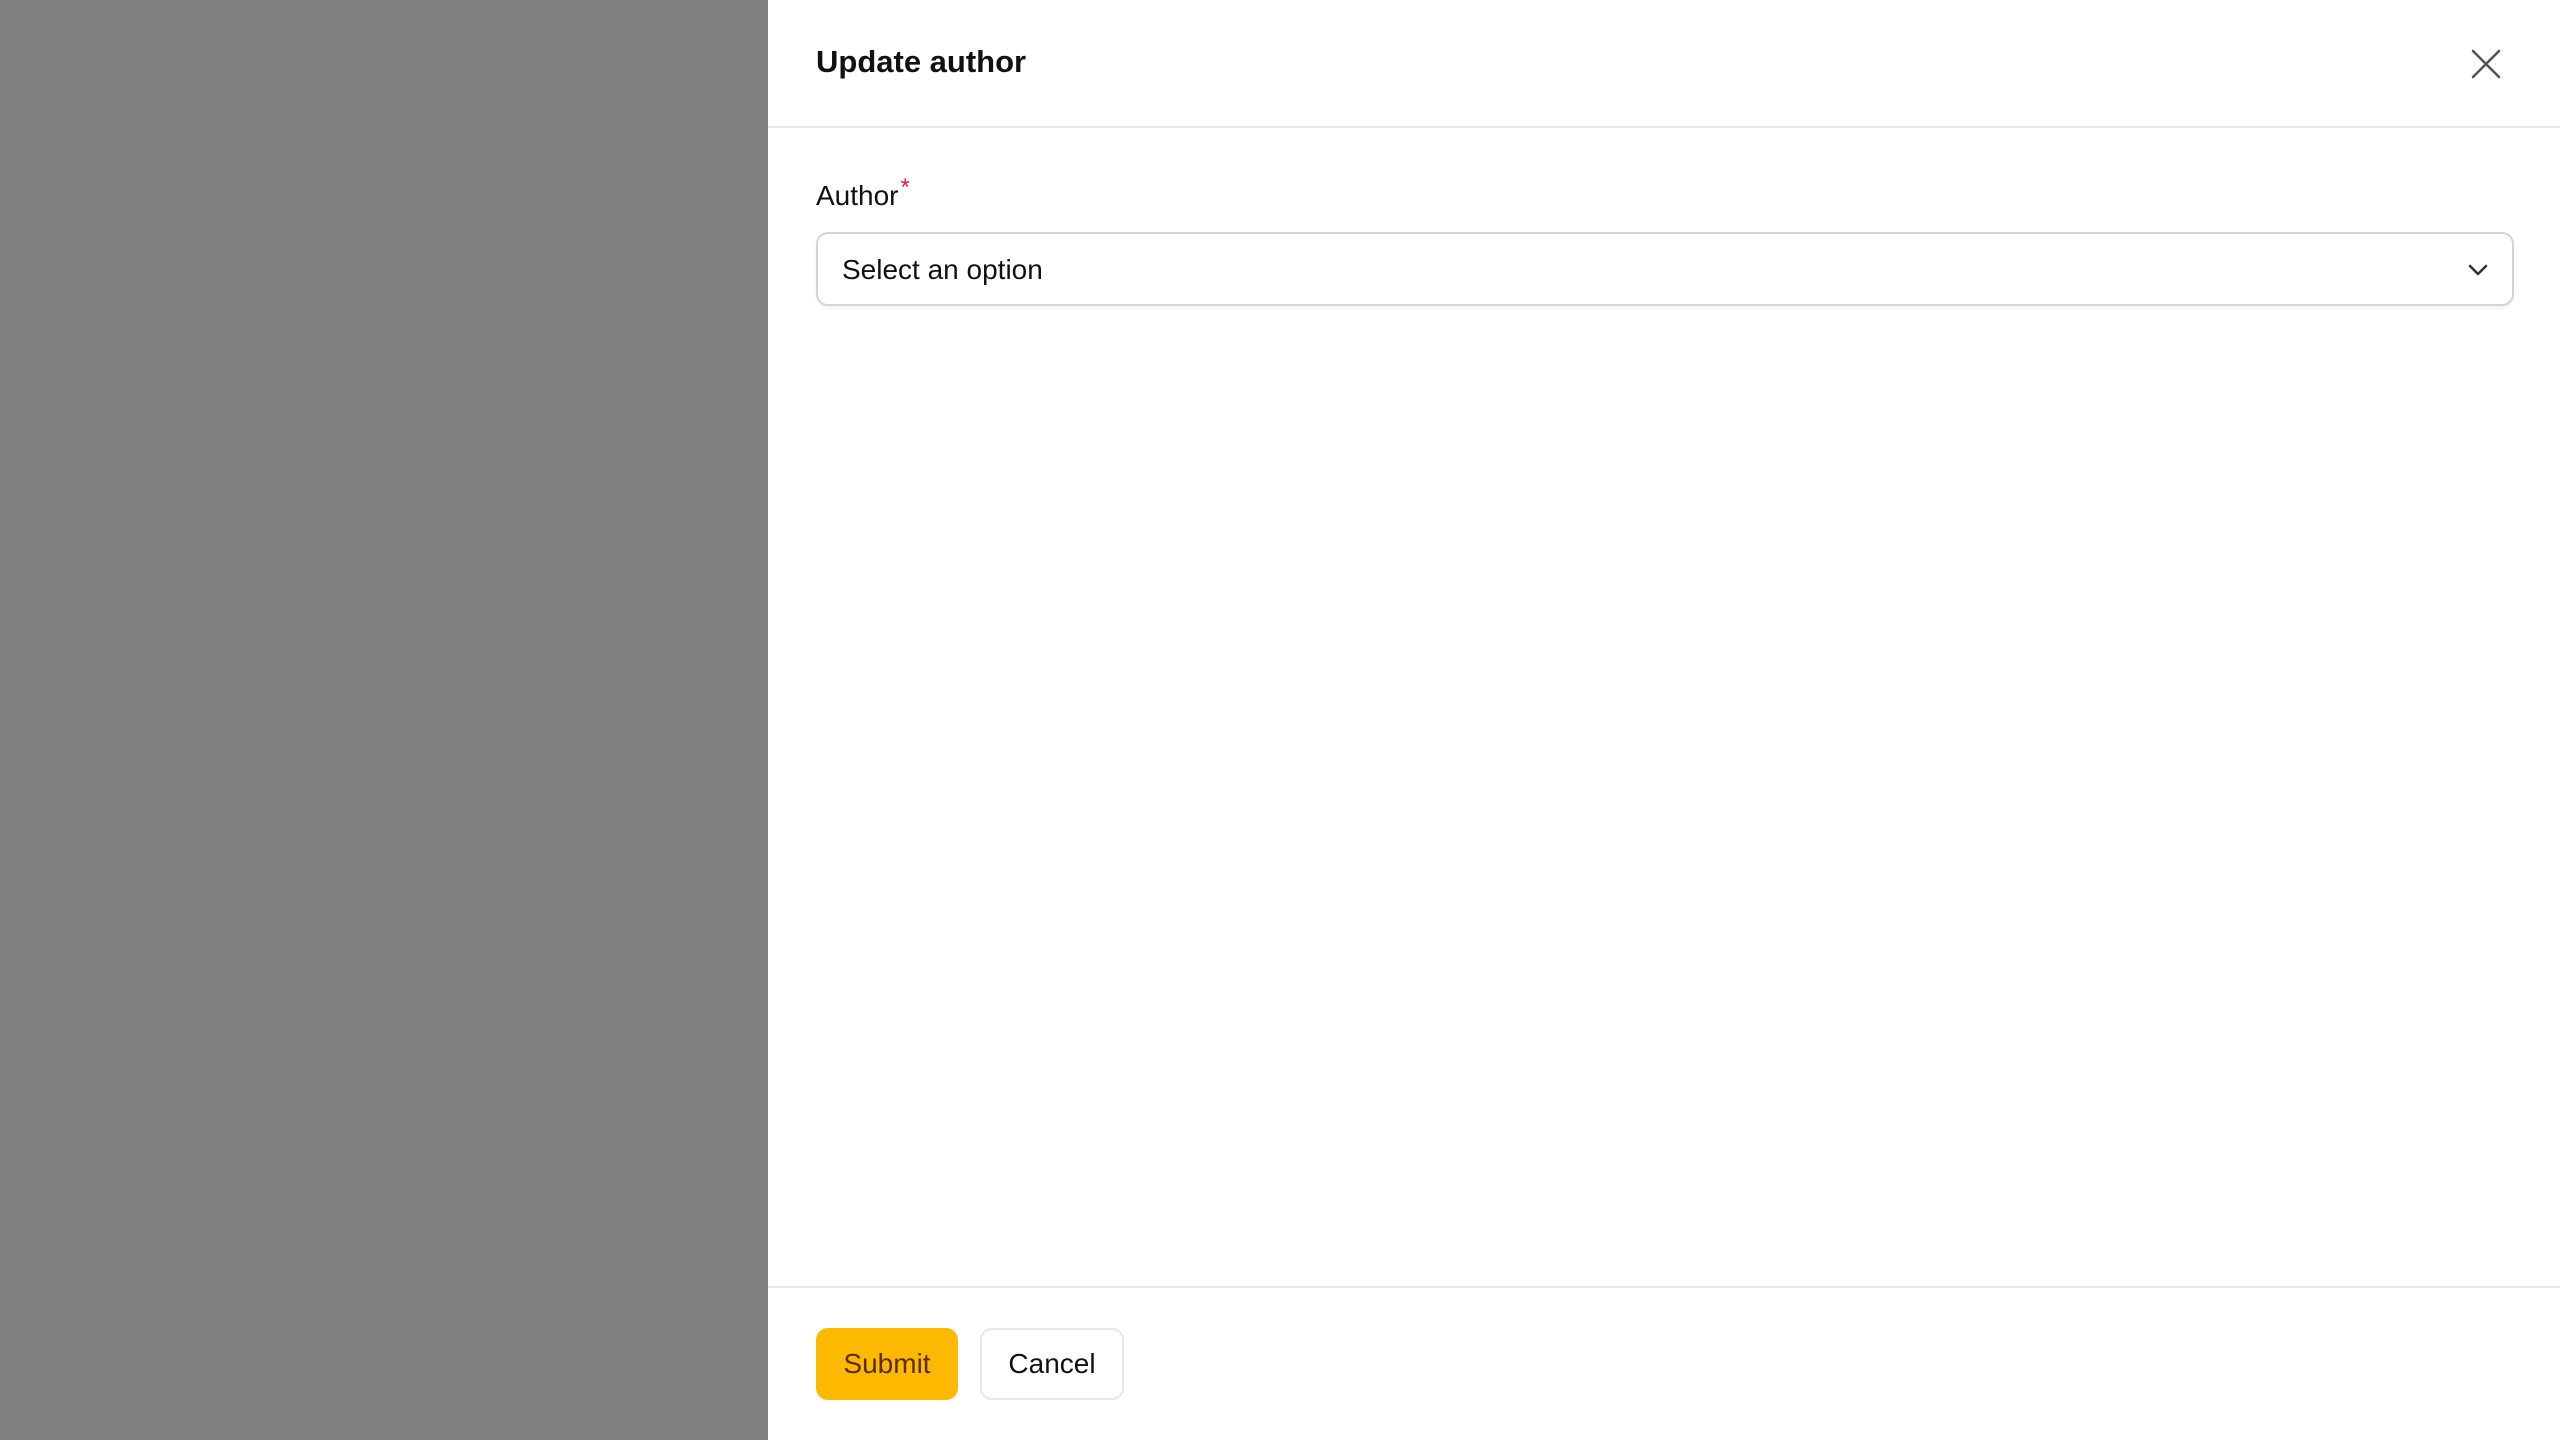 The width and height of the screenshot is (2560, 1440). What do you see at coordinates (1665, 269) in the screenshot?
I see `author-select: Select an option` at bounding box center [1665, 269].